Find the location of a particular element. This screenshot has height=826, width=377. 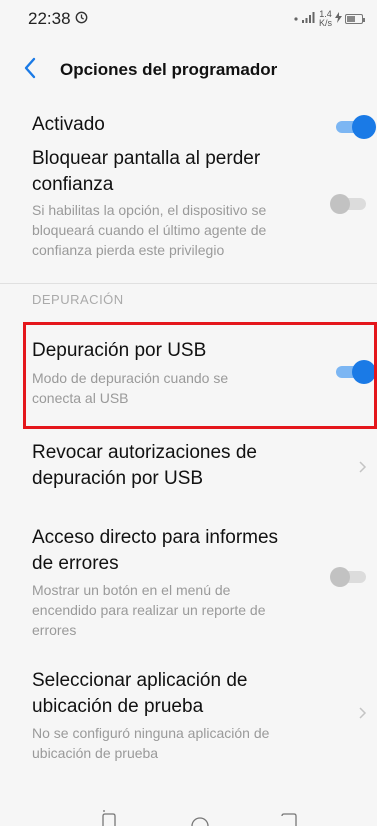

setting-mock-location-sub-2: ubicación de prueba is located at coordinates (95, 753).